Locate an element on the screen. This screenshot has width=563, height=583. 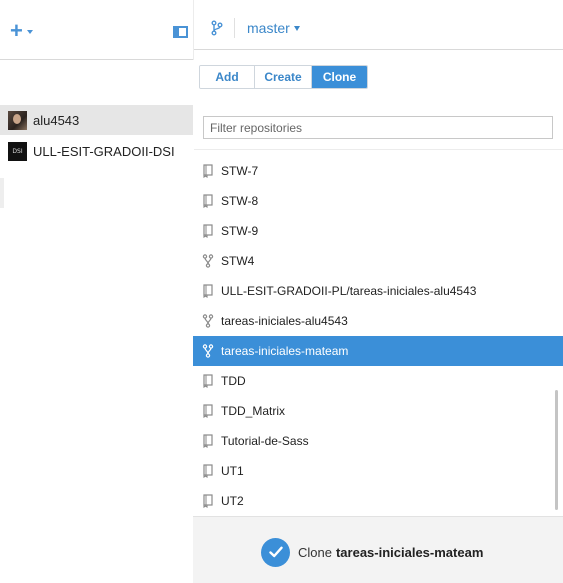
avatar is located at coordinates (17, 120).